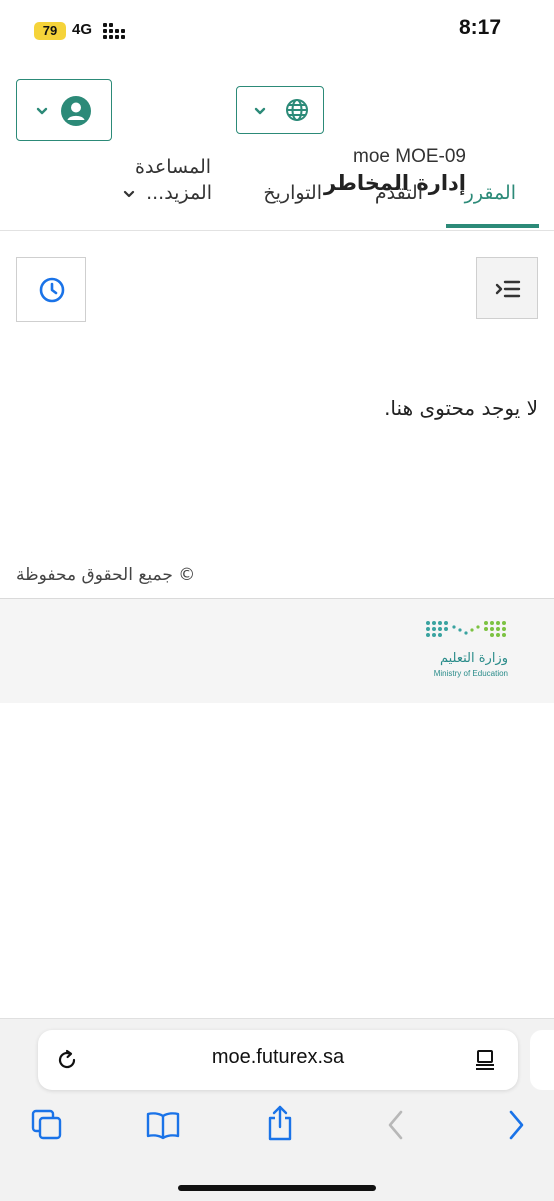 The image size is (554, 1201). I want to click on bookmarks-button, so click(163, 1125).